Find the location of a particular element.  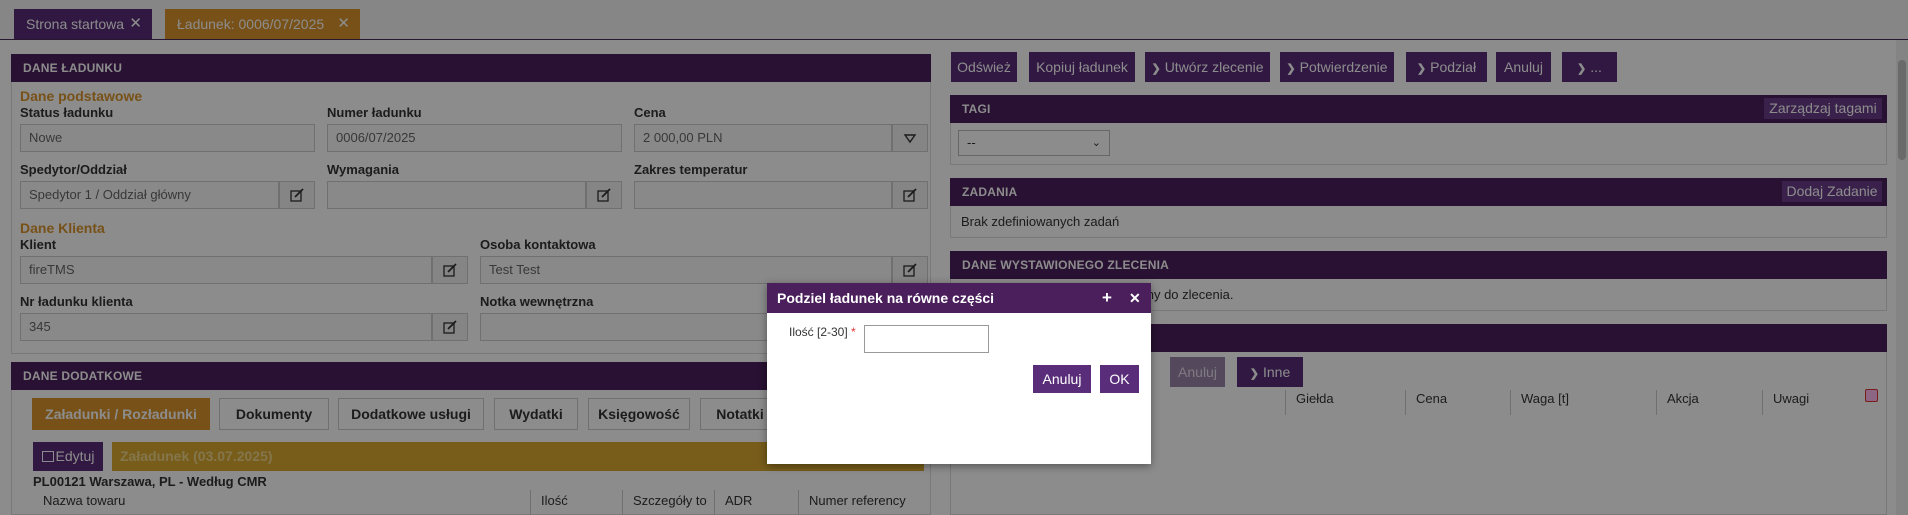

qty-label-text: Ilość [2-30] is located at coordinates (818, 332).